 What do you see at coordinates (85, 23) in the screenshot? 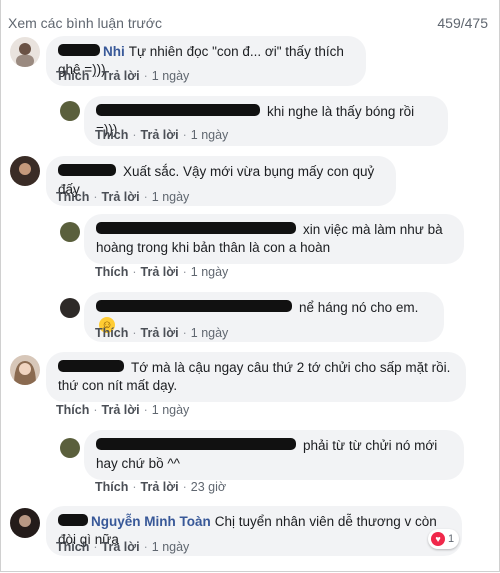
I see `view-previous-comments-link: Xem các bình luận trước` at bounding box center [85, 23].